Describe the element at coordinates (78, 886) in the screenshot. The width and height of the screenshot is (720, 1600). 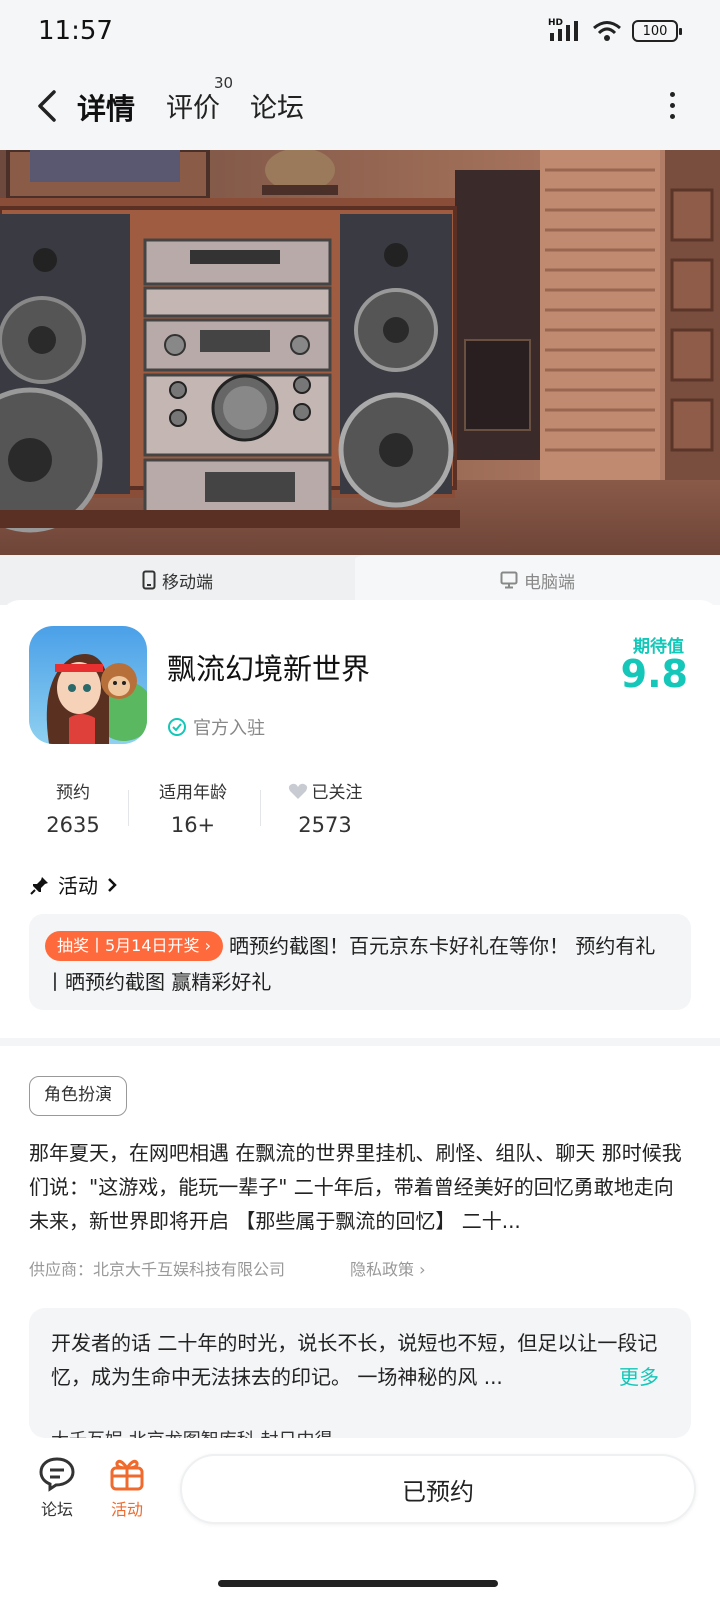
I see `activity-header-label: 活动` at that location.